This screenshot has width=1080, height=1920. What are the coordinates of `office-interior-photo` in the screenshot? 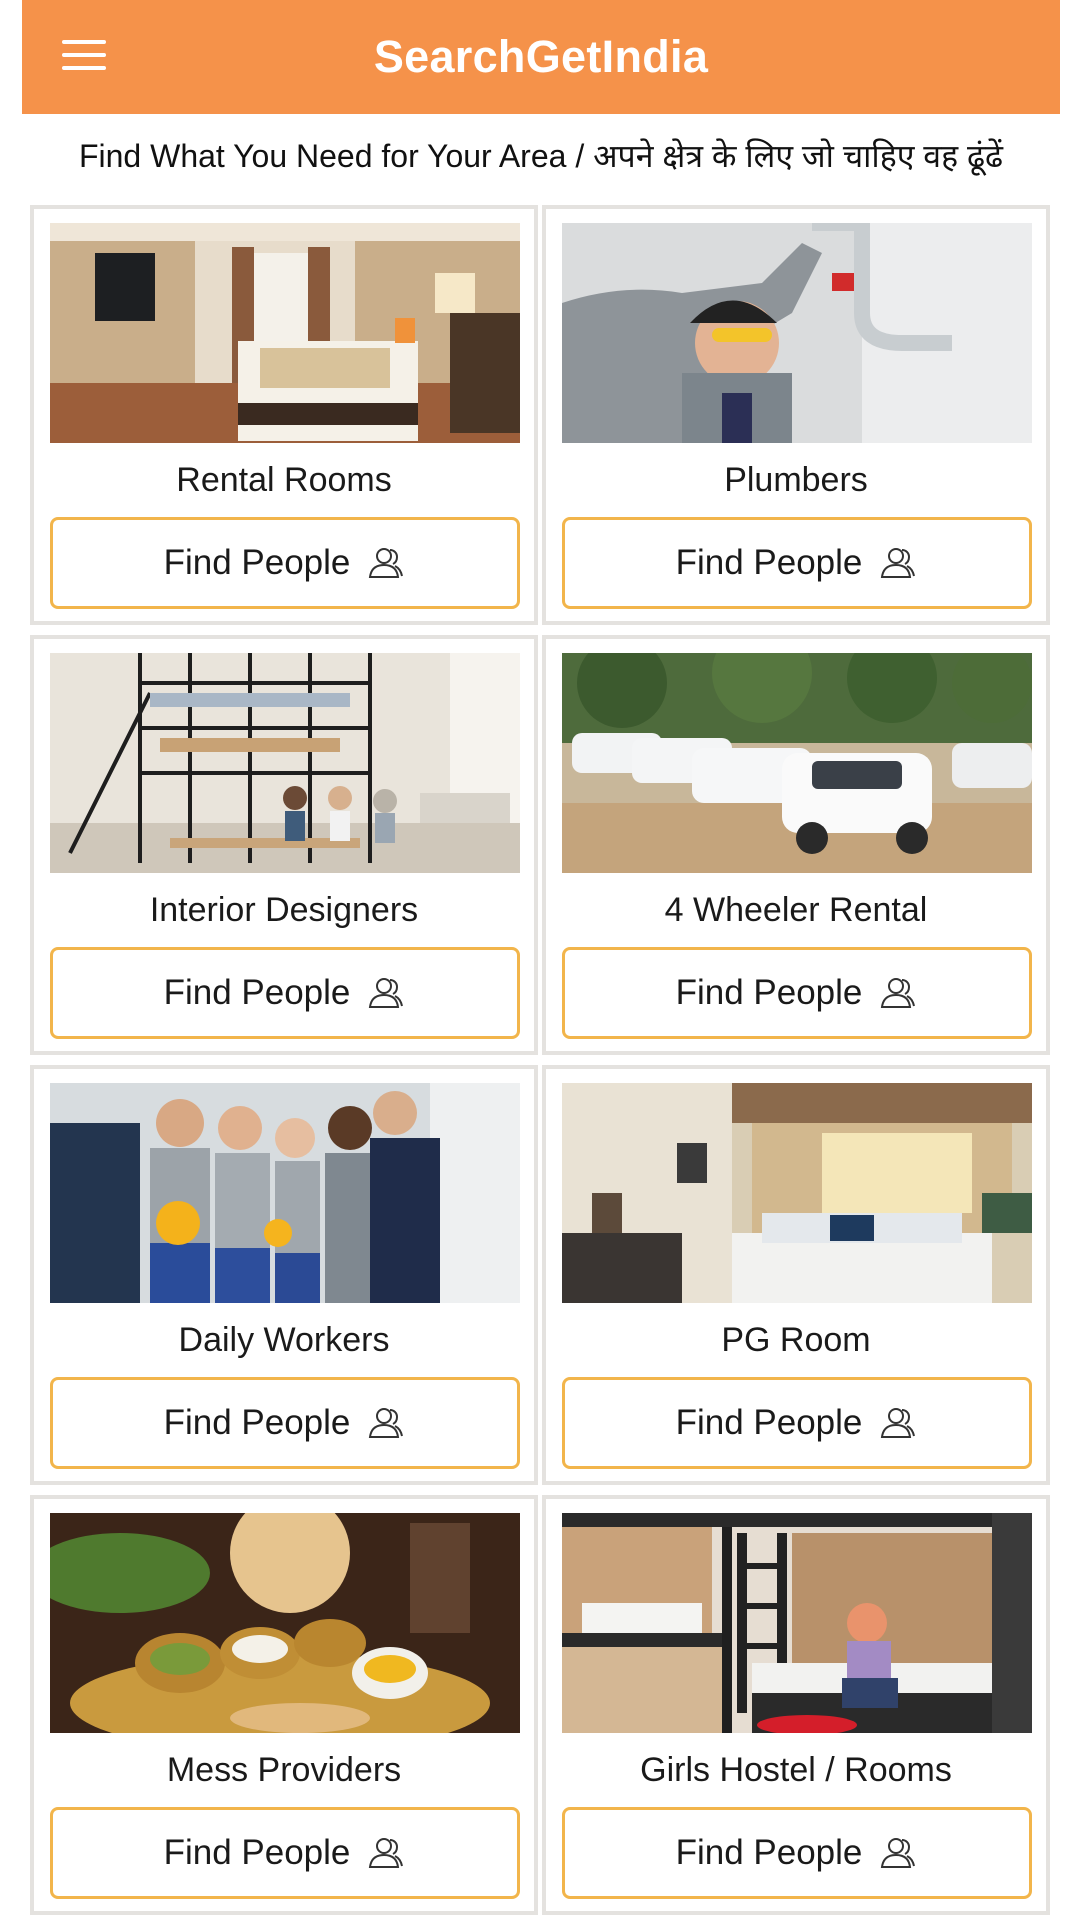 It's located at (285, 763).